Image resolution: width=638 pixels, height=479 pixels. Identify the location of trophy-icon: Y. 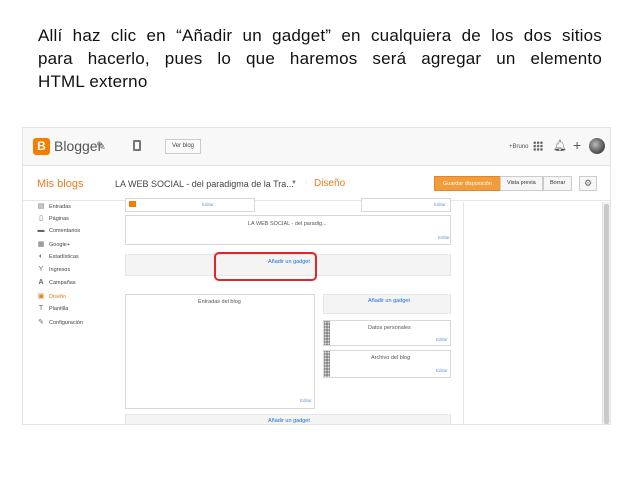
(41, 269).